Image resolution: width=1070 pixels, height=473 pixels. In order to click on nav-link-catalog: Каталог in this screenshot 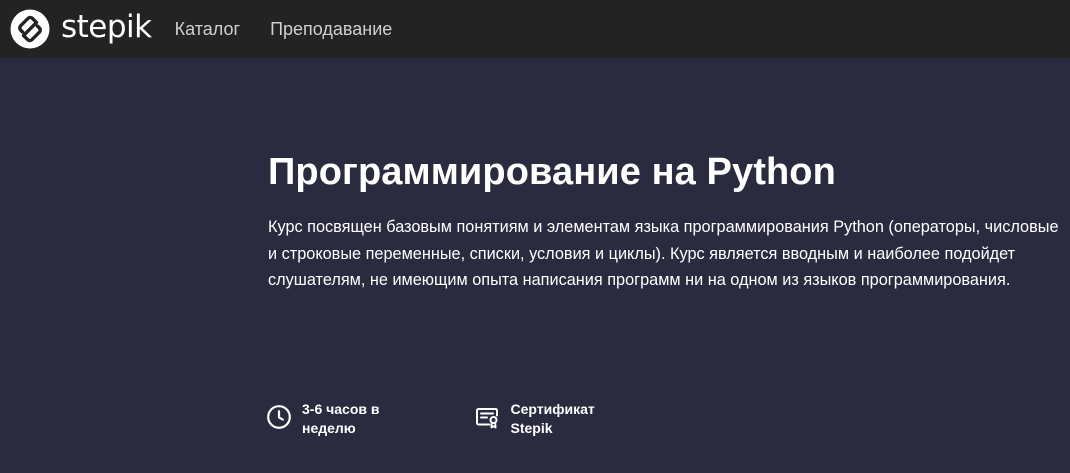, I will do `click(207, 29)`.